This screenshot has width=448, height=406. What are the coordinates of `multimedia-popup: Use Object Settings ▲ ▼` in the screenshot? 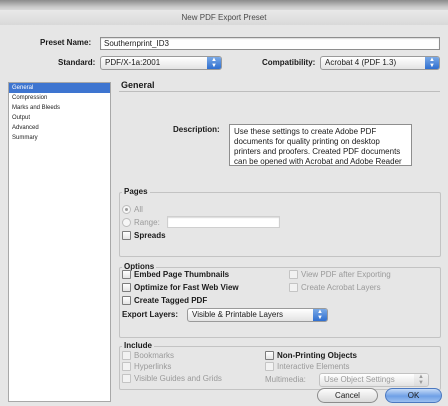 It's located at (374, 380).